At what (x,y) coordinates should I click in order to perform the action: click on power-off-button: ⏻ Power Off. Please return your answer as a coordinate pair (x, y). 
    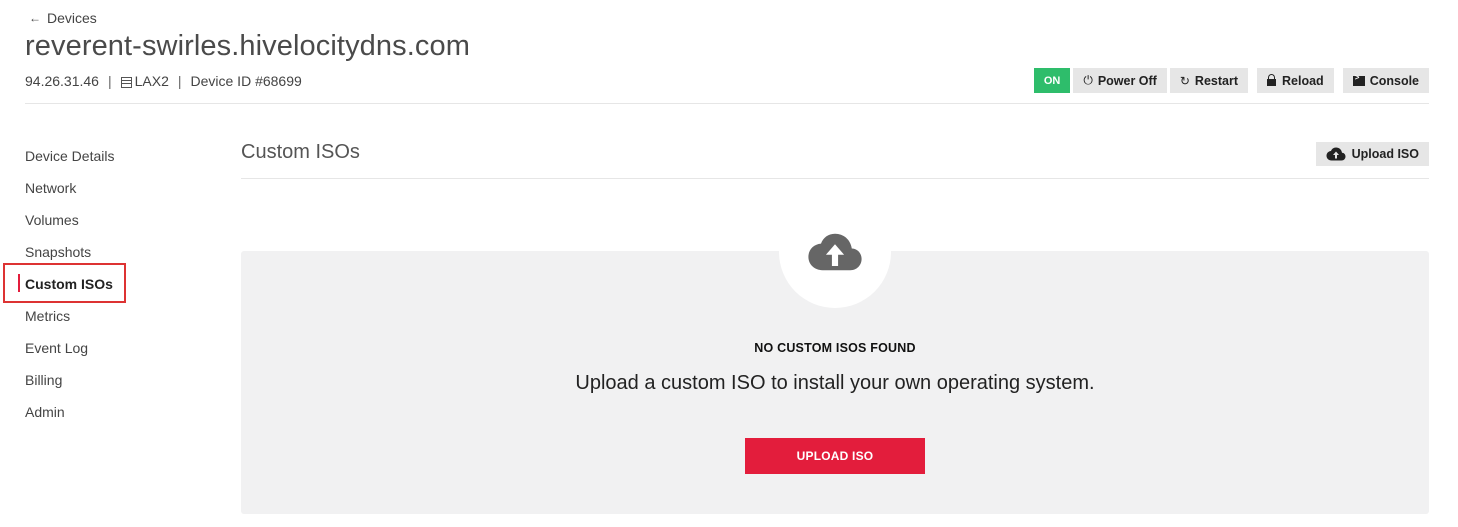
    Looking at the image, I should click on (1120, 80).